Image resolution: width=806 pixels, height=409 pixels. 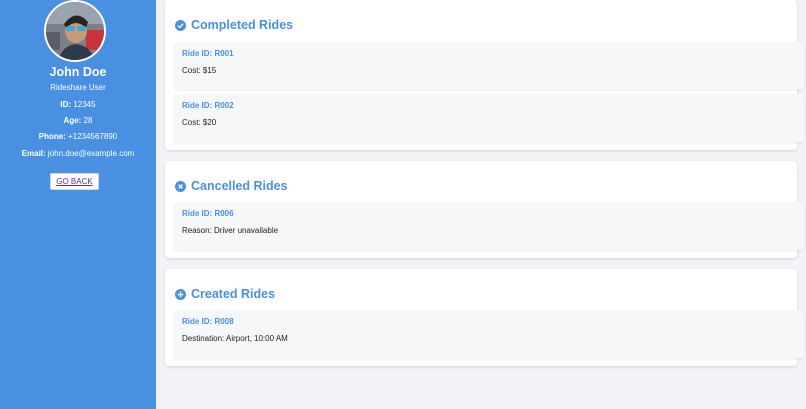 What do you see at coordinates (83, 104) in the screenshot?
I see `user-id-value: 12345` at bounding box center [83, 104].